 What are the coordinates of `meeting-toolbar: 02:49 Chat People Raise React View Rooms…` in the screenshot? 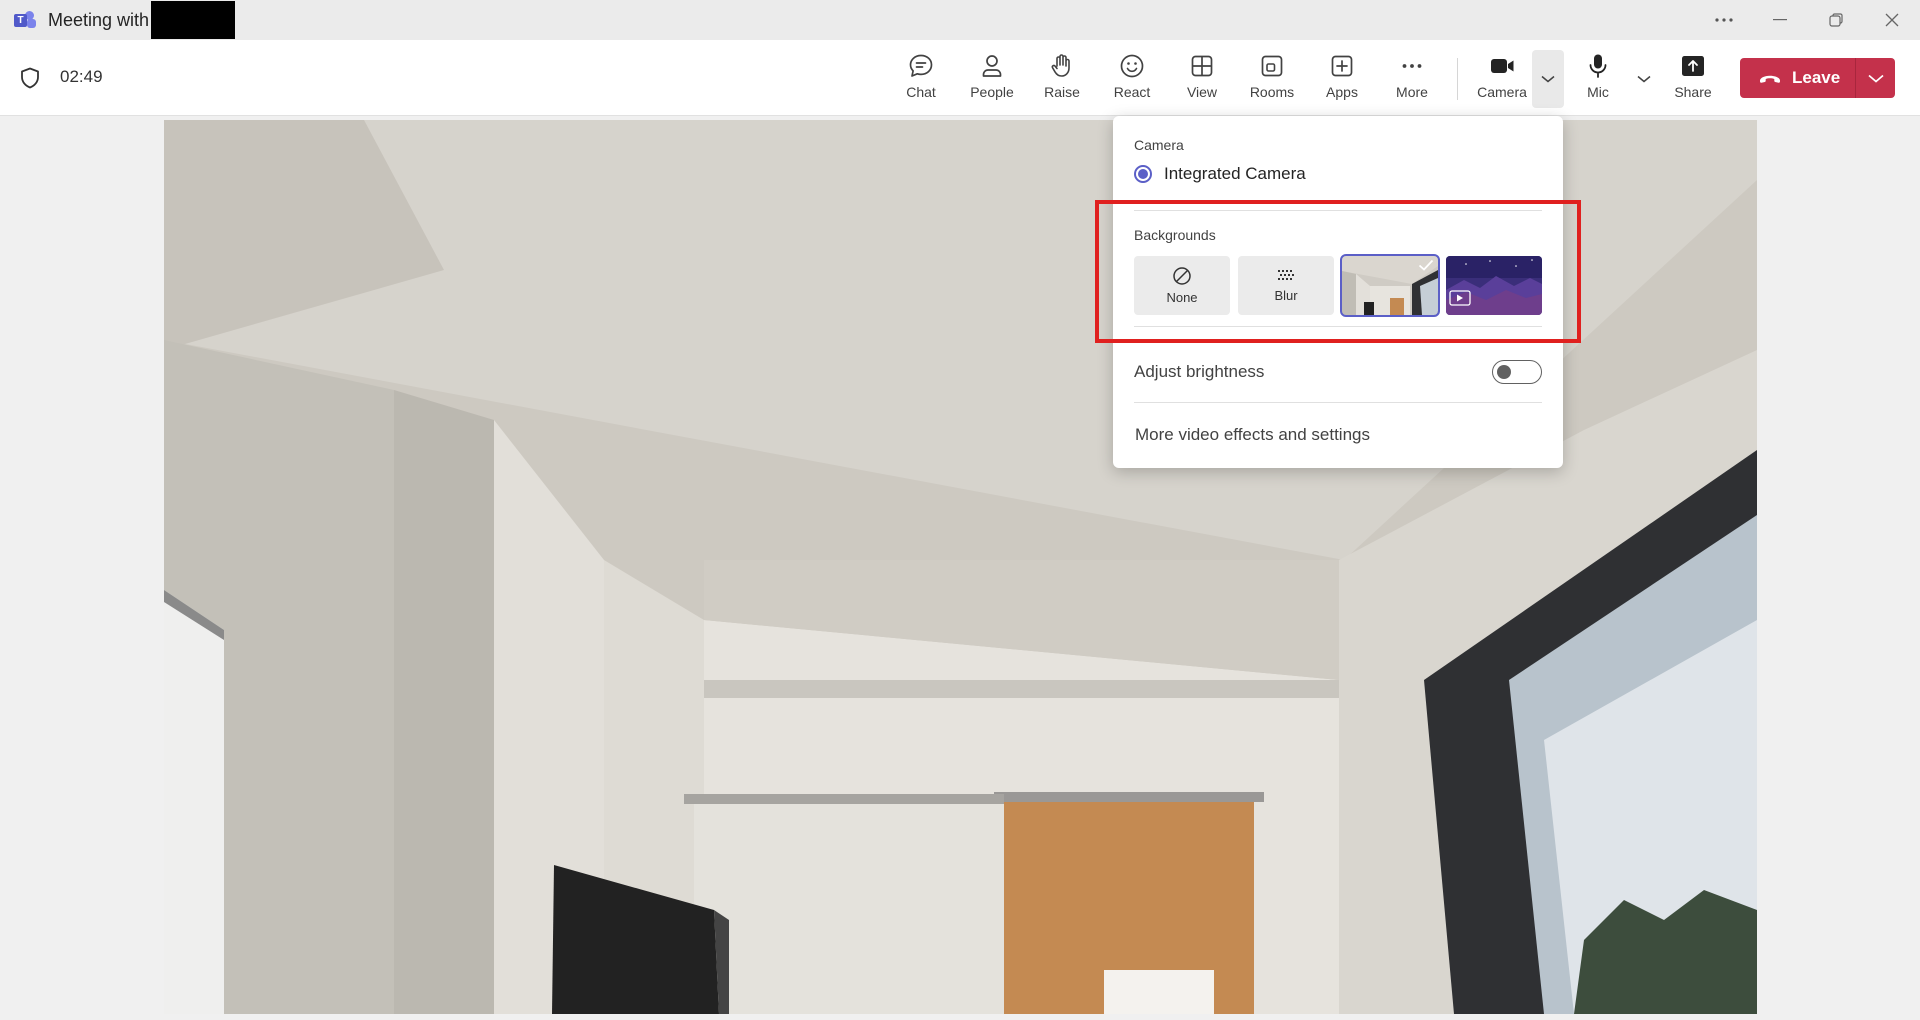 It's located at (960, 78).